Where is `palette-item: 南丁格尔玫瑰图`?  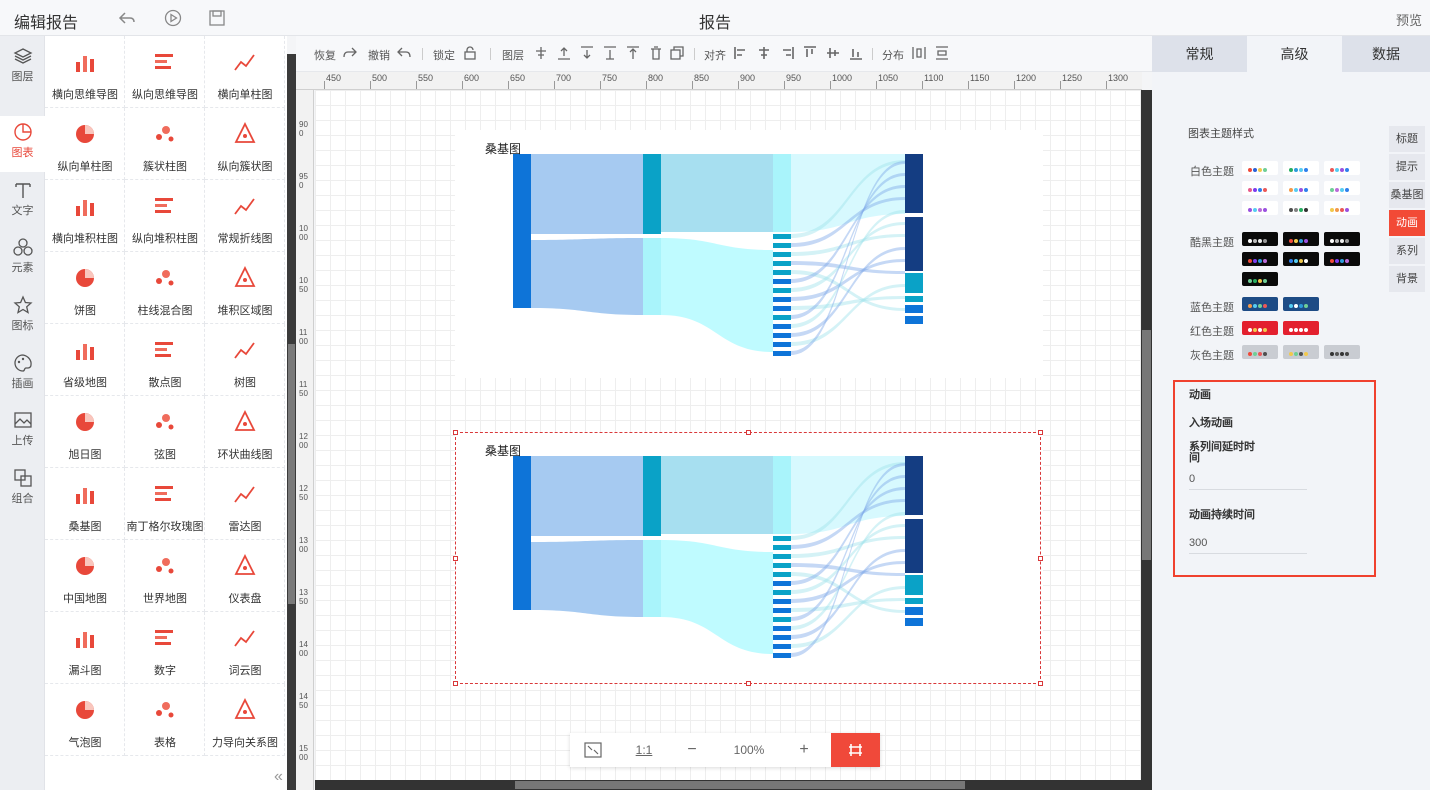 palette-item: 南丁格尔玫瑰图 is located at coordinates (165, 504).